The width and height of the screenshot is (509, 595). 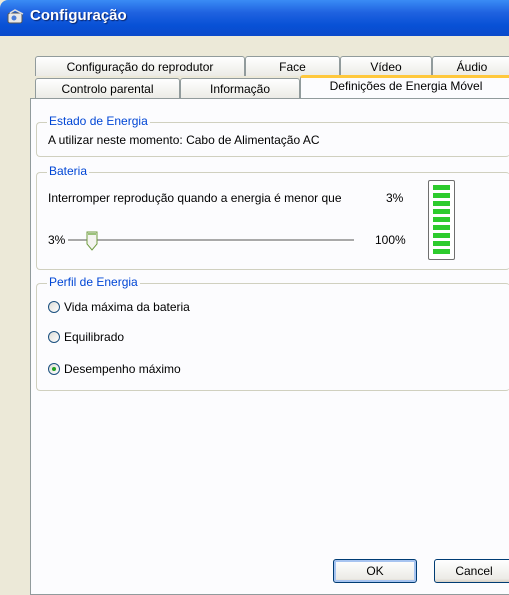 What do you see at coordinates (404, 86) in the screenshot?
I see `tab-mobile-power-settings: Definições de Energia Móvel` at bounding box center [404, 86].